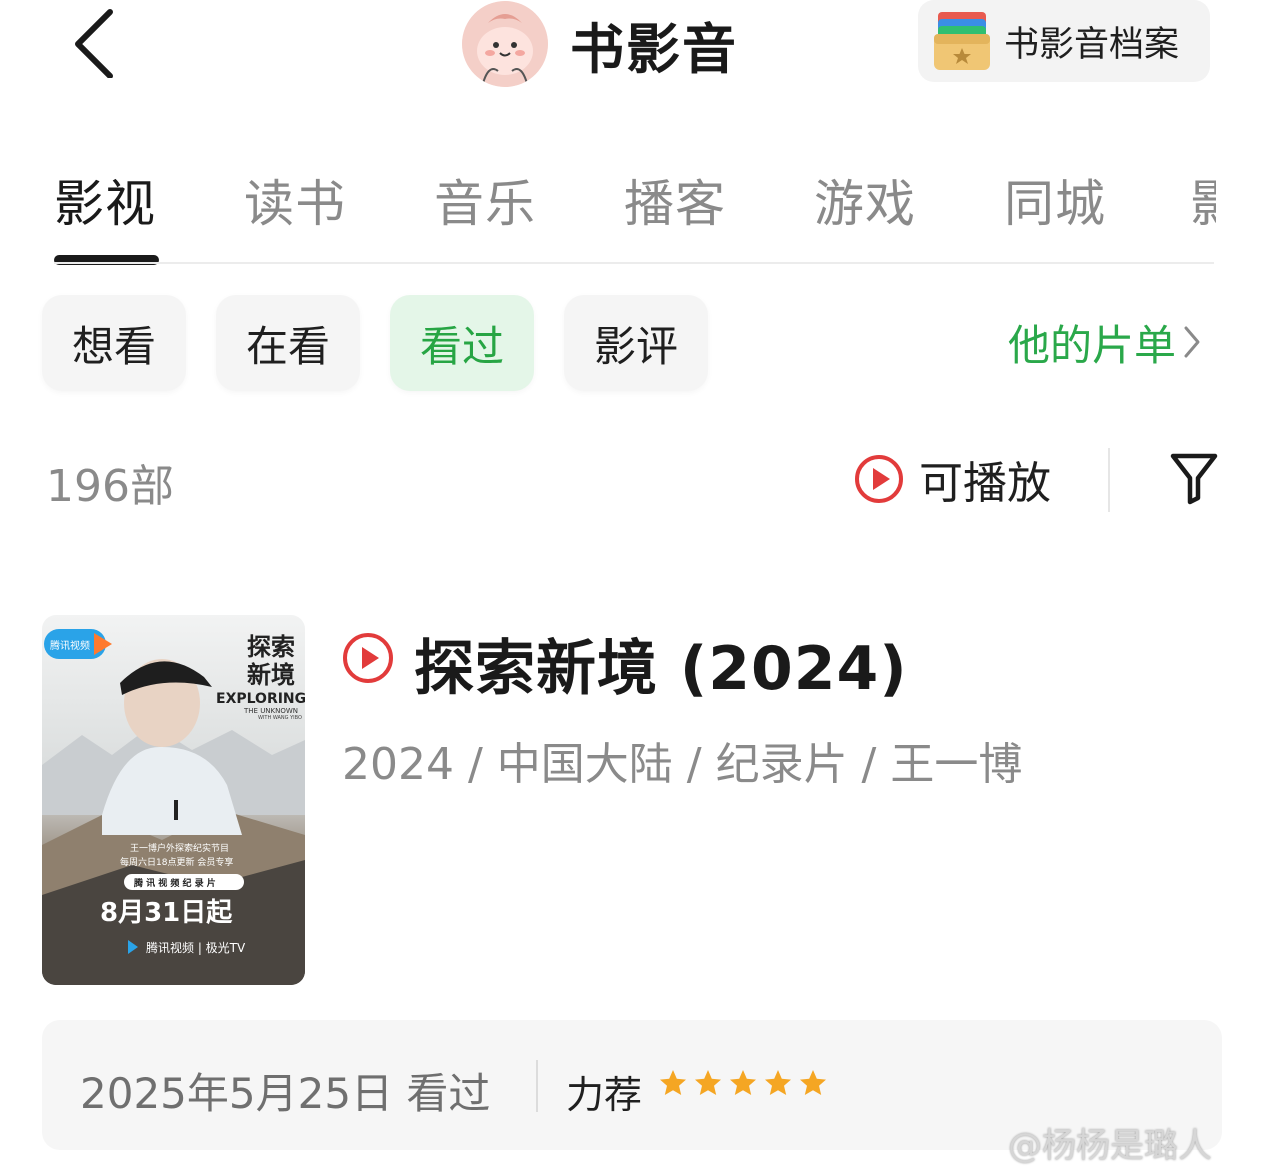 This screenshot has width=1264, height=1170. What do you see at coordinates (1055, 200) in the screenshot?
I see `tab-local: 同城` at bounding box center [1055, 200].